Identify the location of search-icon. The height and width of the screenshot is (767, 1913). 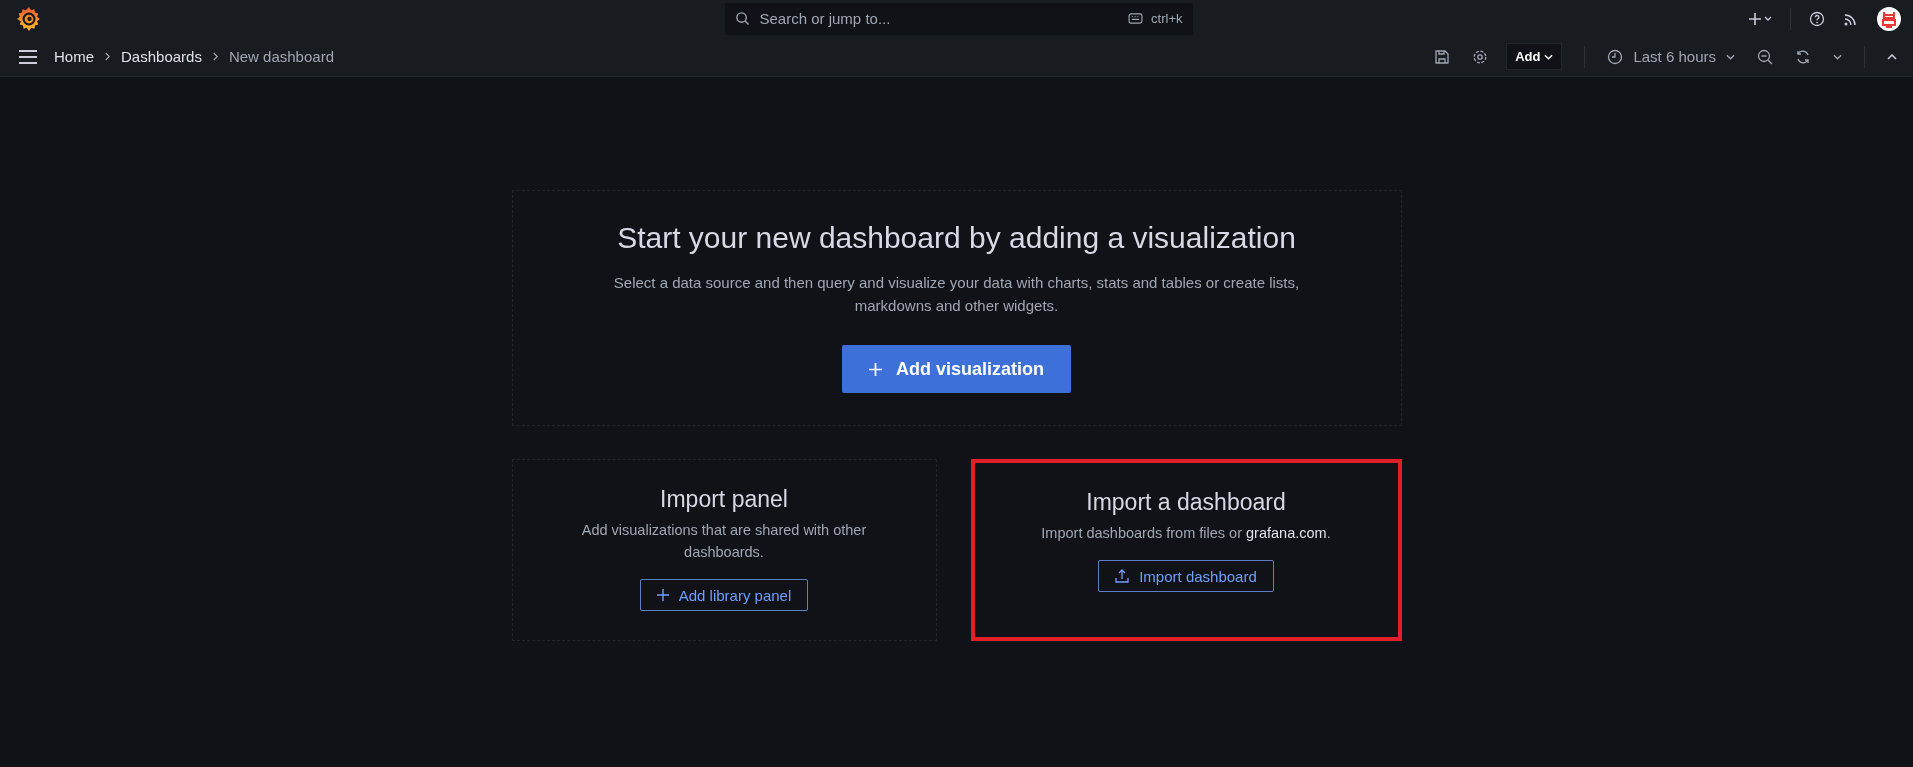
(742, 18).